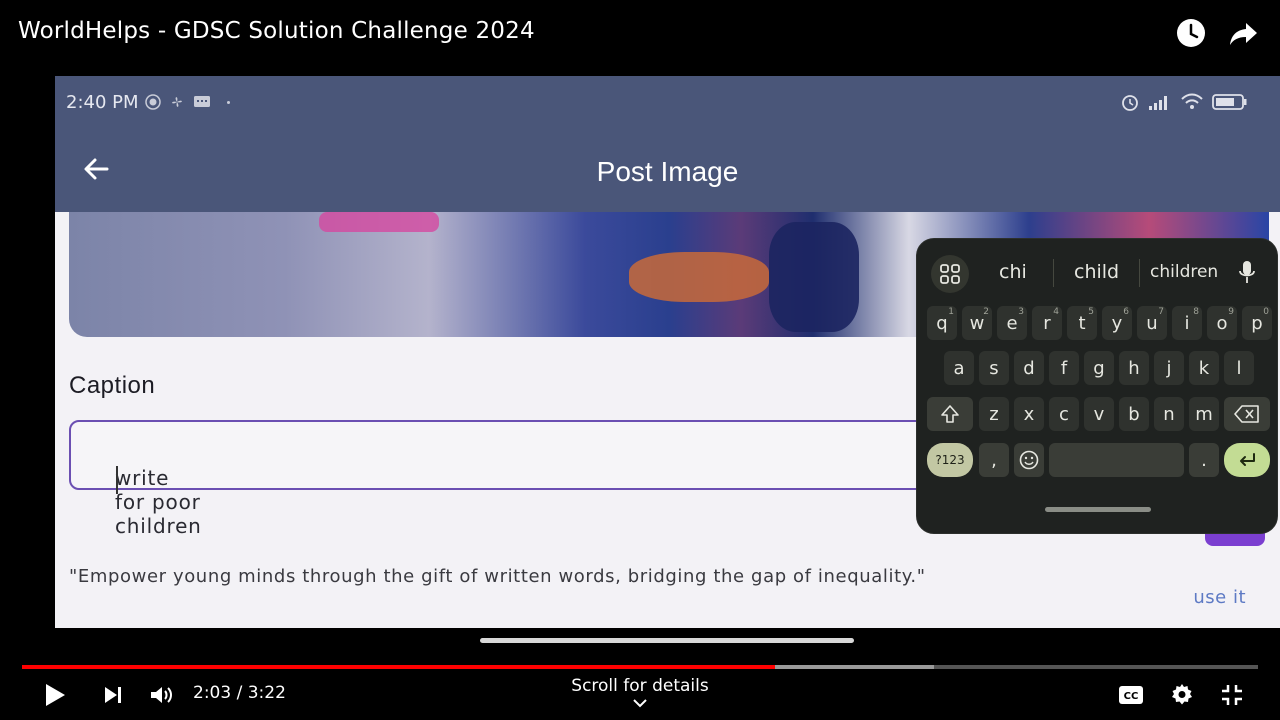  Describe the element at coordinates (1243, 33) in the screenshot. I see `share-icon` at that location.